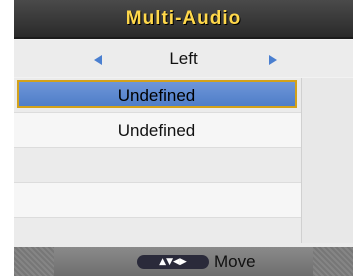 The image size is (353, 276). What do you see at coordinates (235, 261) in the screenshot?
I see `footer-move-label: Move` at bounding box center [235, 261].